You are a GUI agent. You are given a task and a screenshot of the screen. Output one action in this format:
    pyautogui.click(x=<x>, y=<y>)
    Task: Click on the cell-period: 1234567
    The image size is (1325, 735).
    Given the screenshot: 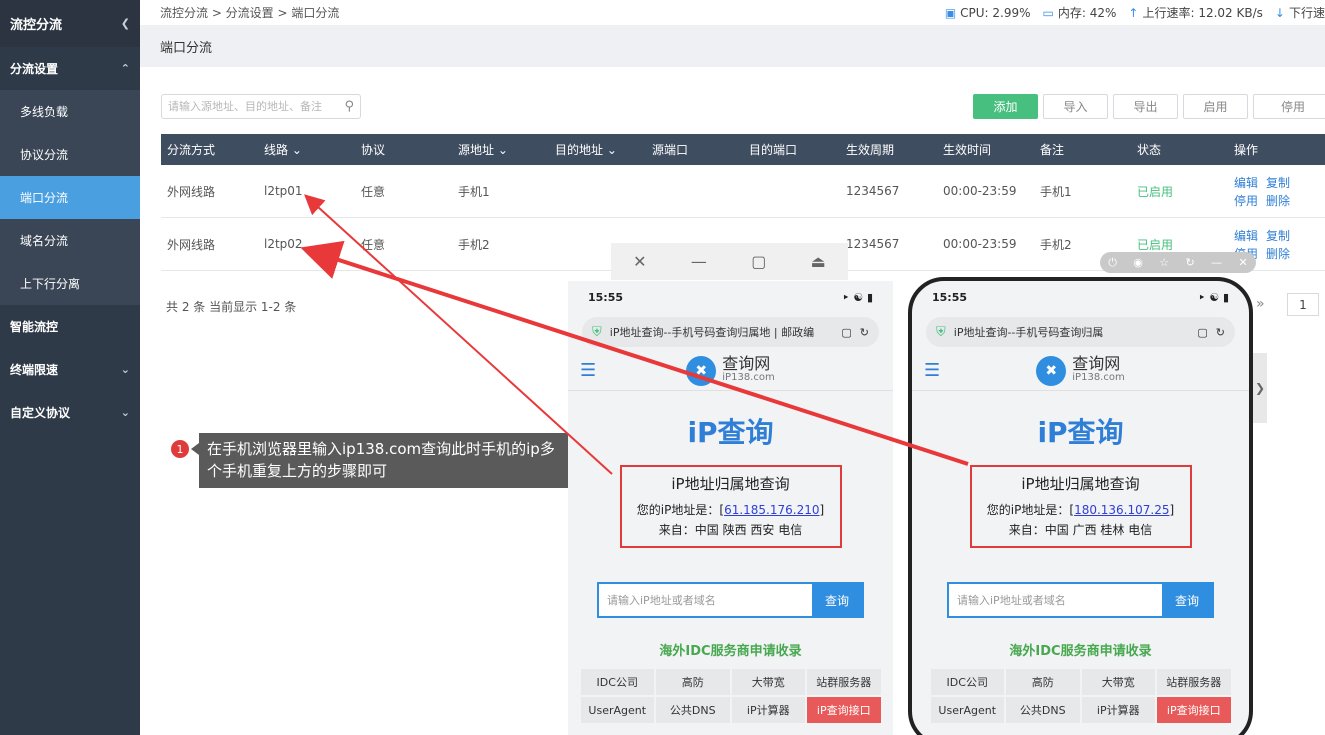 What is the action you would take?
    pyautogui.click(x=873, y=191)
    